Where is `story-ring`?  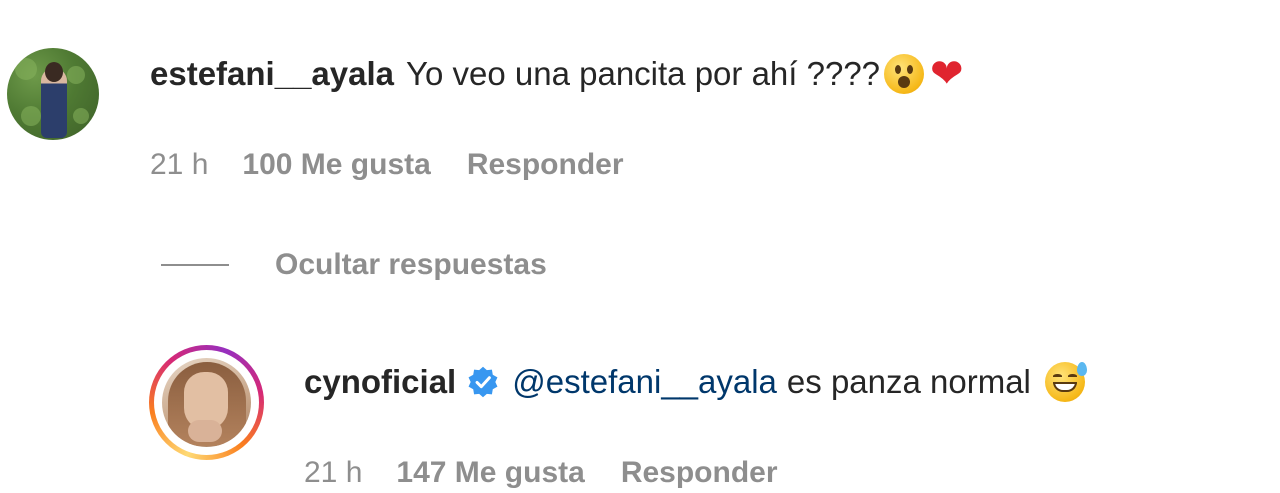
story-ring is located at coordinates (206, 402).